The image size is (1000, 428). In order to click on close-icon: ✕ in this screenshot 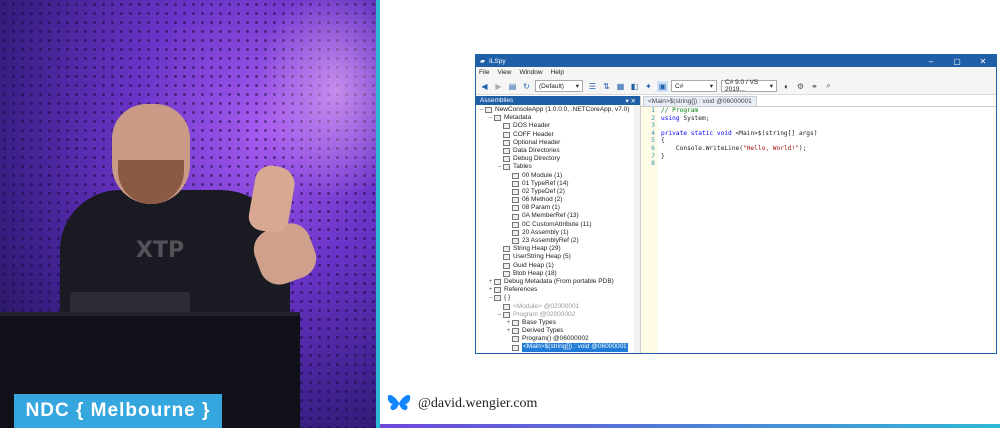, I will do `click(983, 61)`.